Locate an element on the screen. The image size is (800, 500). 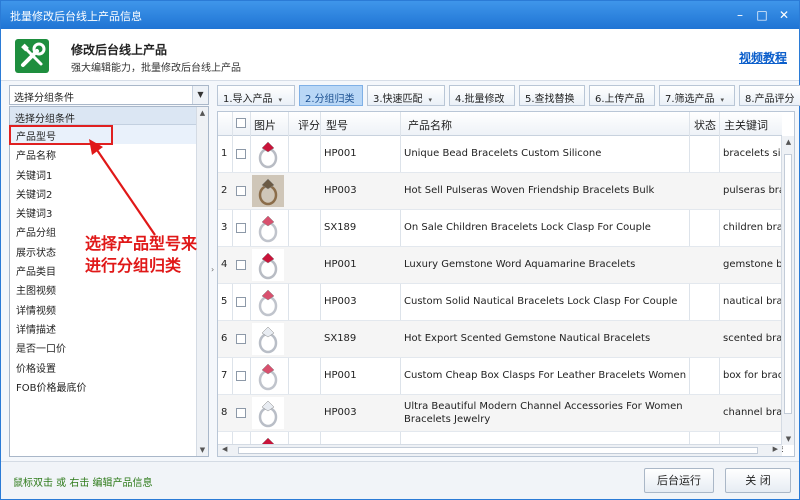
annotation-line-1: 选择产品型号来 is located at coordinates (141, 243).